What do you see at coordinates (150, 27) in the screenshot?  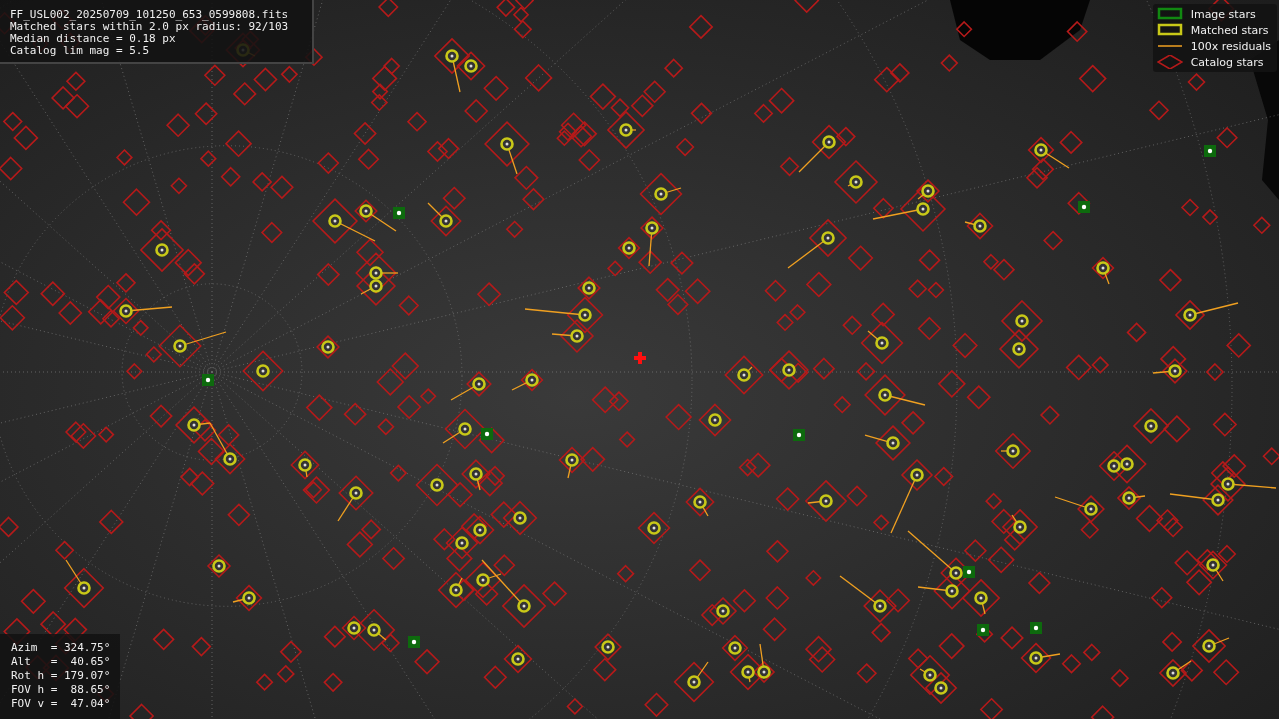 I see `info-text: Matched stars within 2.0 px radius: 92/103` at bounding box center [150, 27].